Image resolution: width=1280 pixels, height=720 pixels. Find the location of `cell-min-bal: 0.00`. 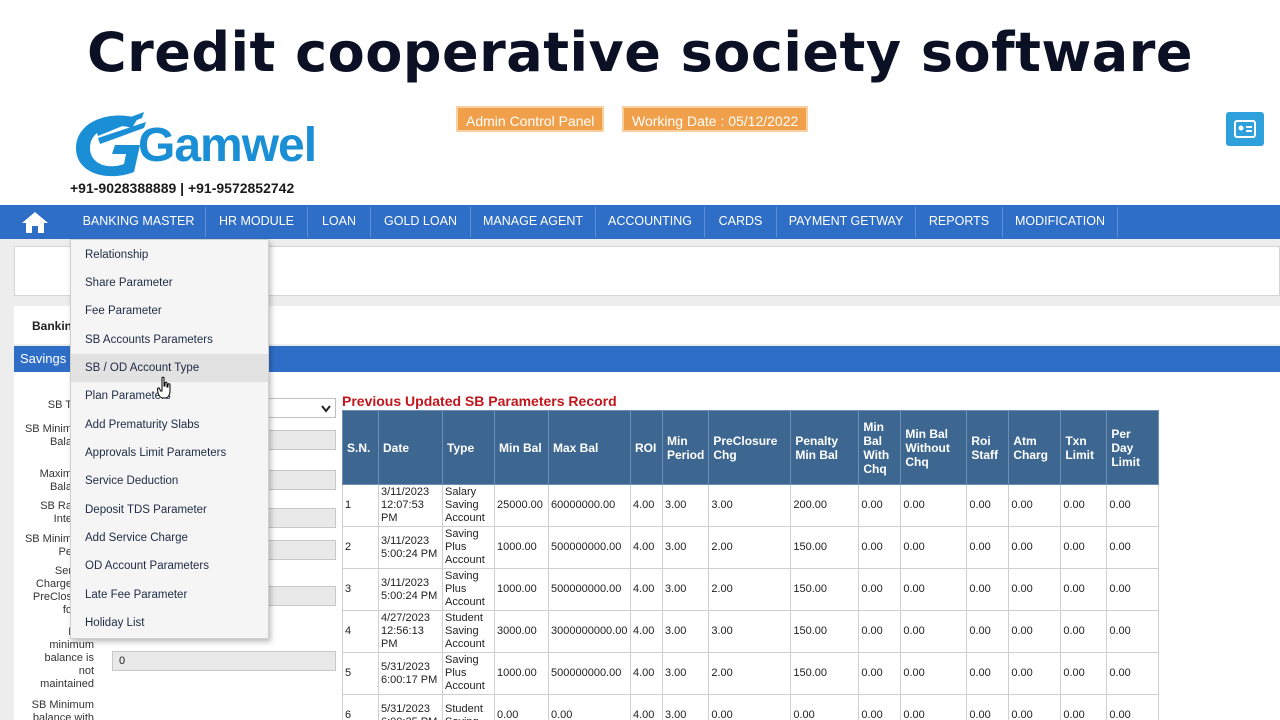

cell-min-bal: 0.00 is located at coordinates (521, 707).